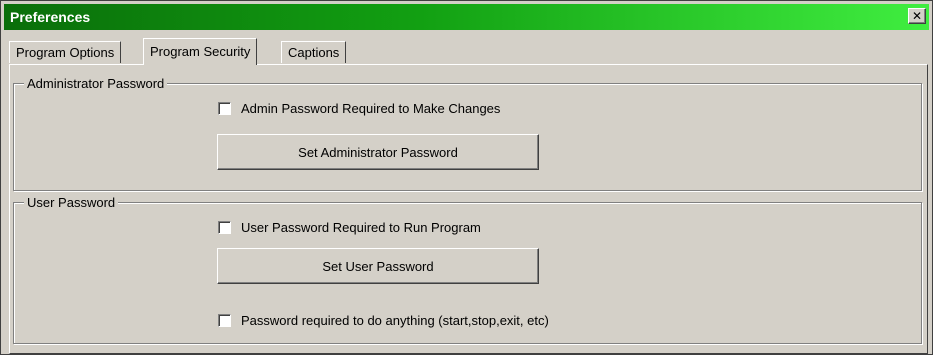  I want to click on window-title: Preferences, so click(50, 17).